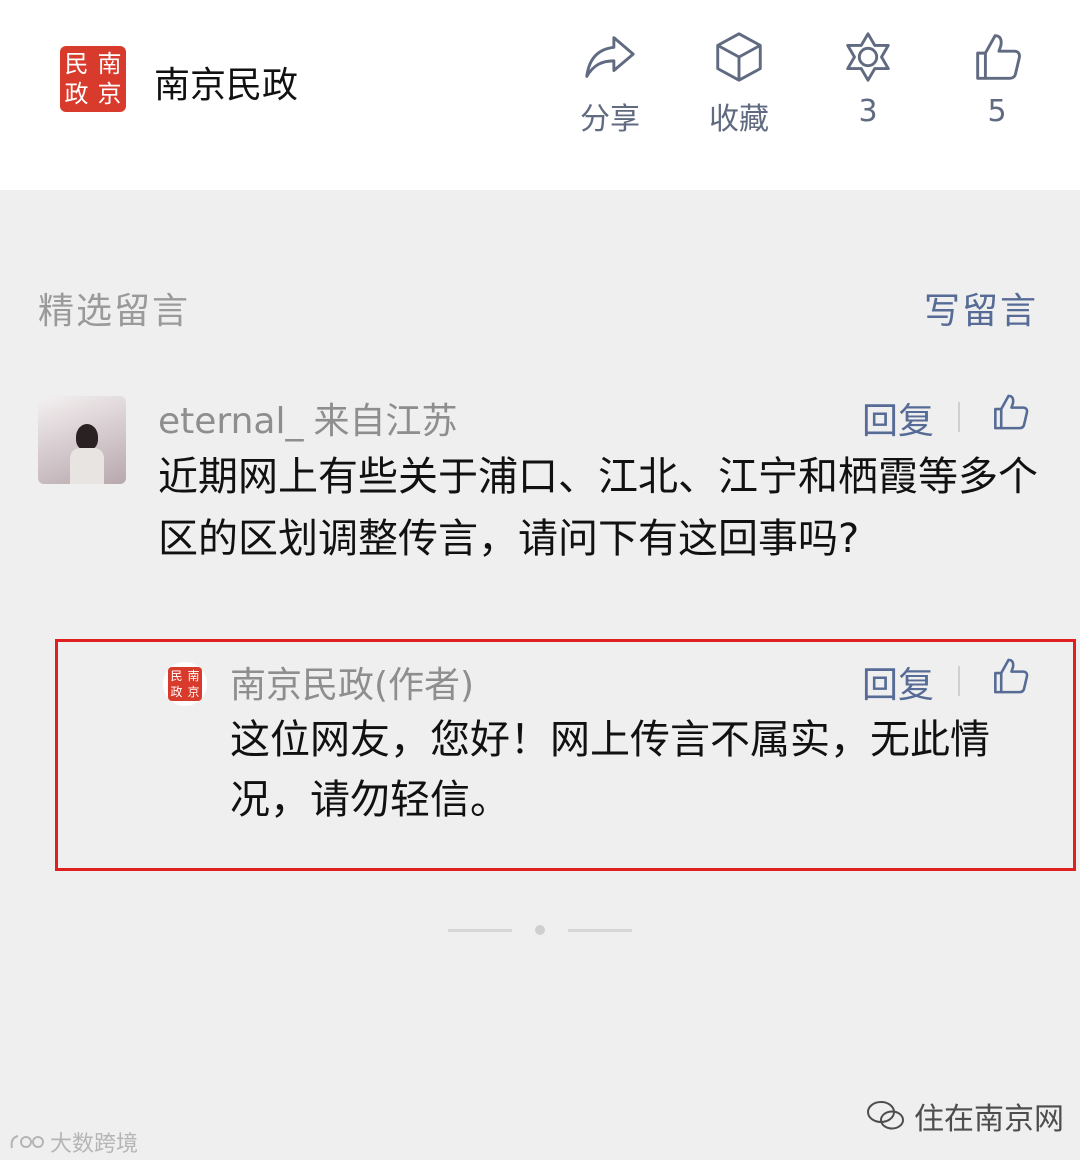  I want to click on comment-meta: eternal_ 来自江苏, so click(307, 418).